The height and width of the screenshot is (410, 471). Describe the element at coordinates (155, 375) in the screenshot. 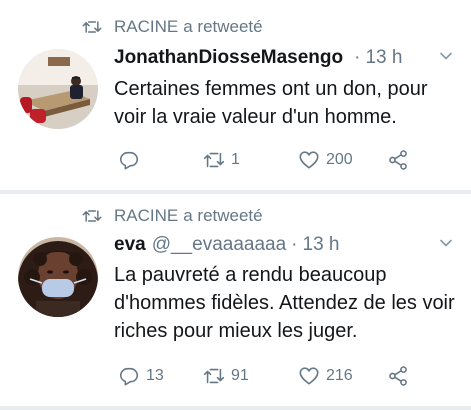

I see `reply-count: 13` at that location.